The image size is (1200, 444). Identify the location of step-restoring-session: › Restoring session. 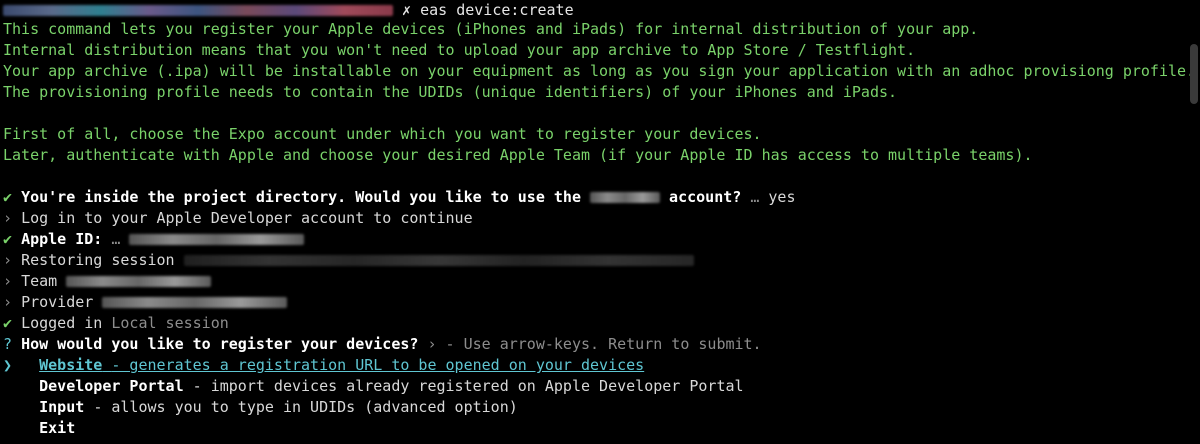
(348, 260).